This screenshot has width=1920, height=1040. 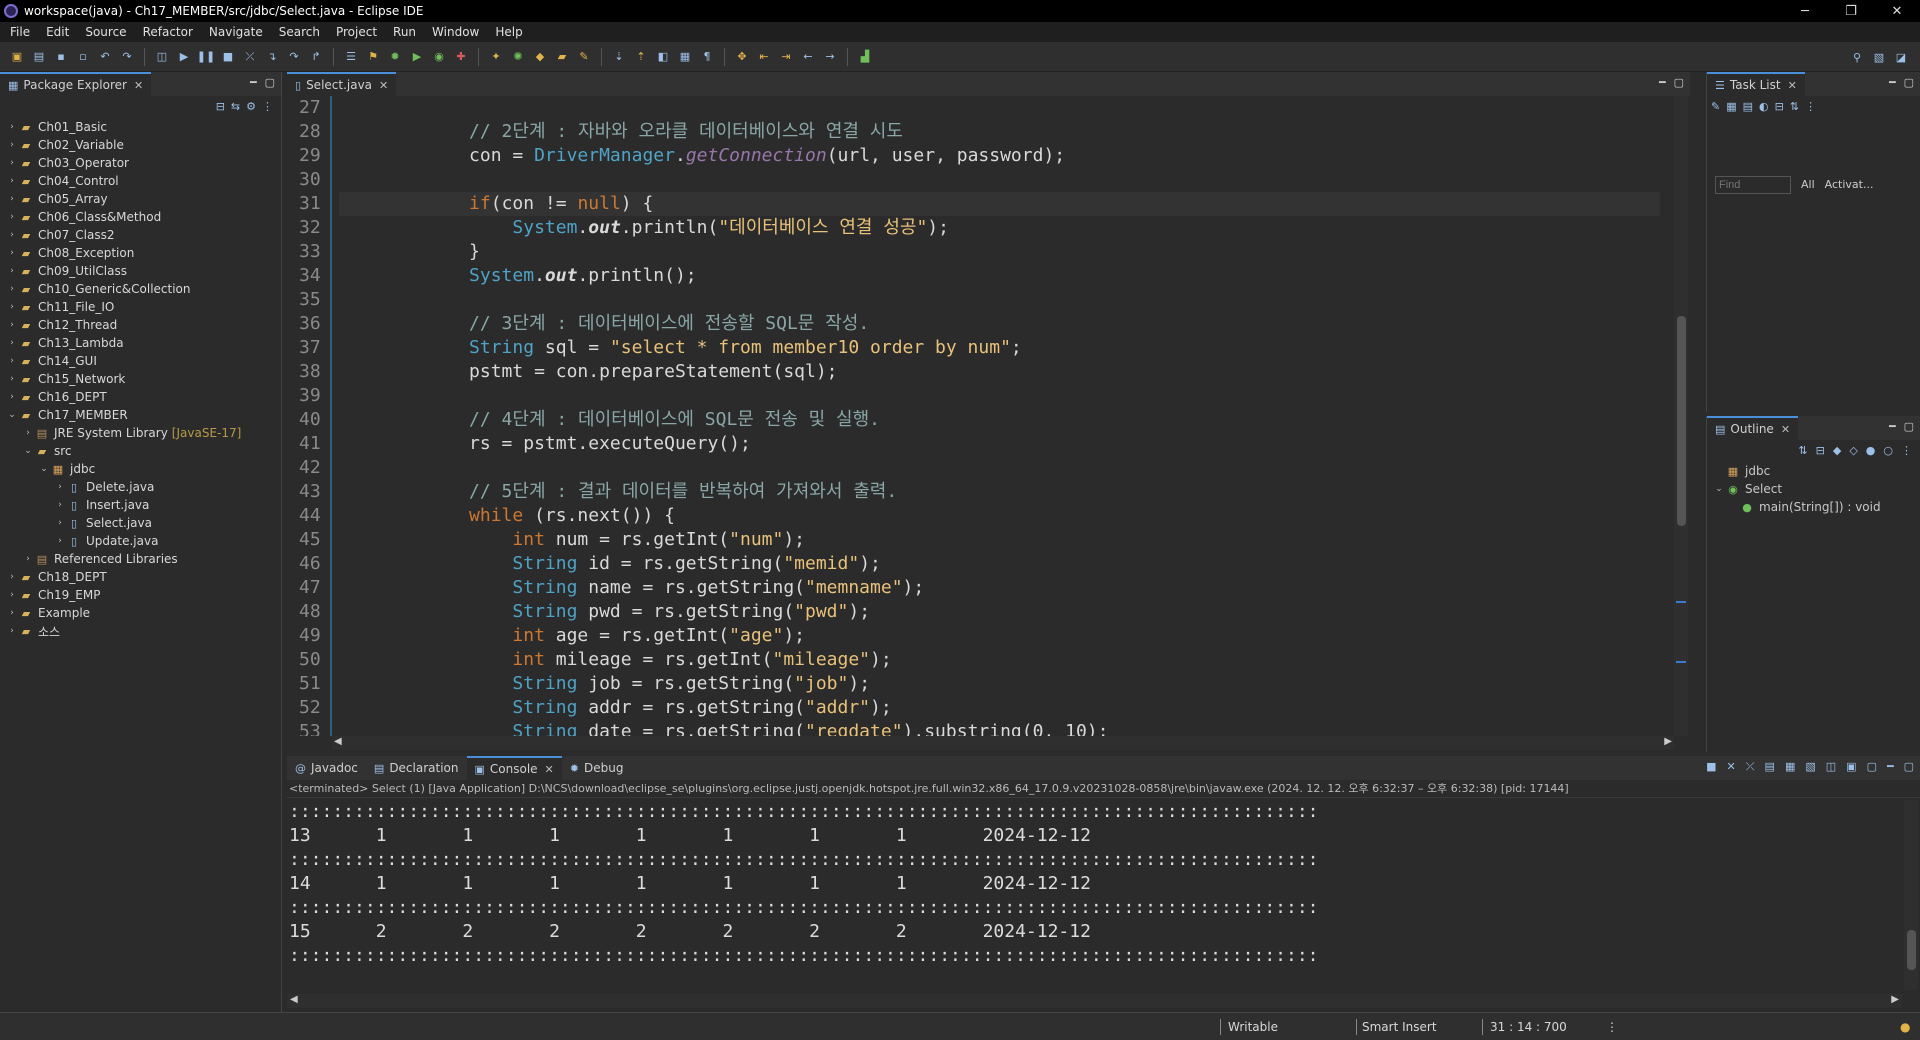 I want to click on menu-run: Run, so click(x=404, y=32).